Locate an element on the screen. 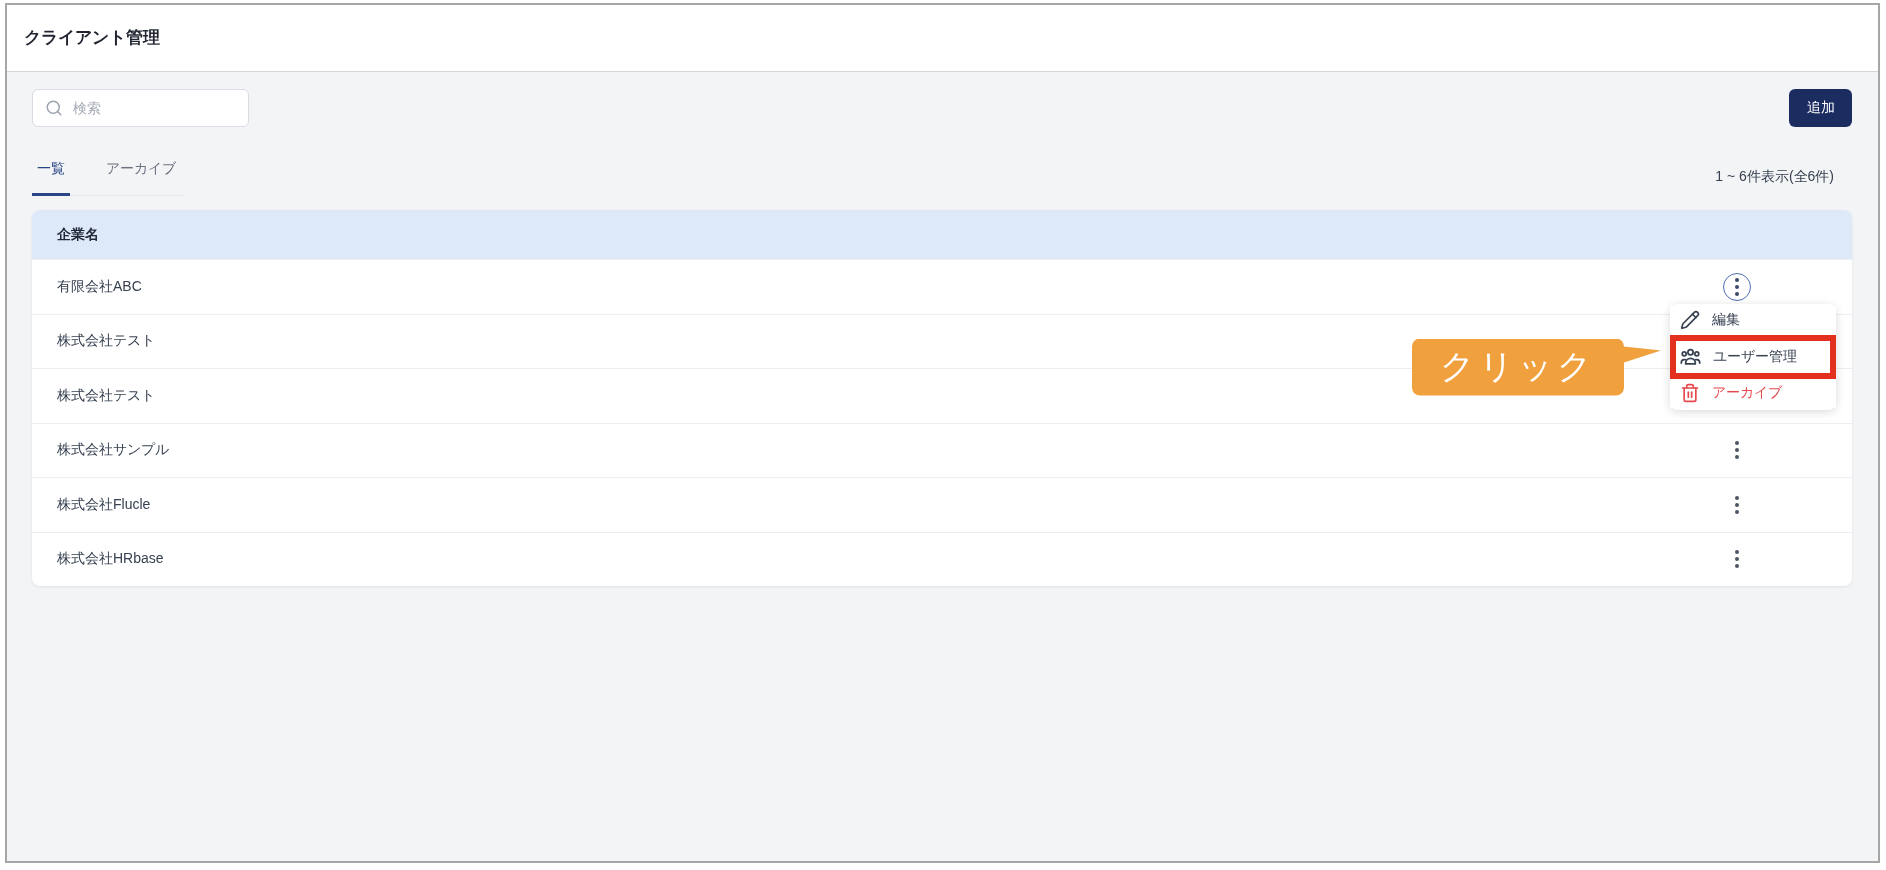  menu-item: 編集 is located at coordinates (1753, 320).